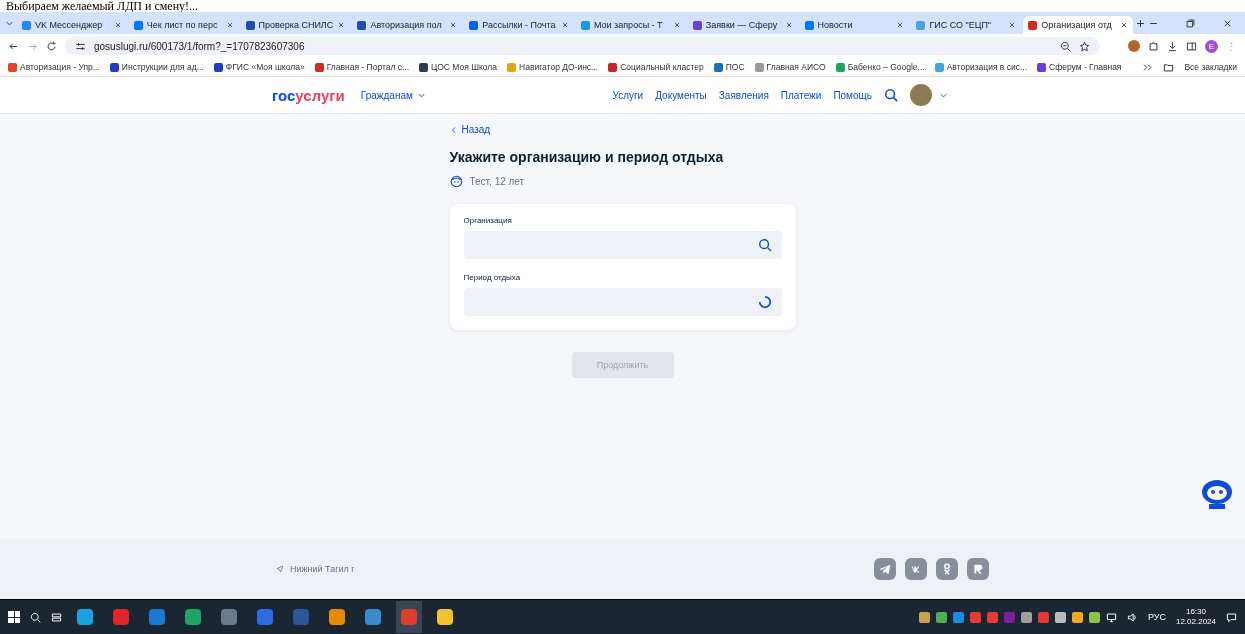 The height and width of the screenshot is (634, 1245). I want to click on back-icon, so click(13, 46).